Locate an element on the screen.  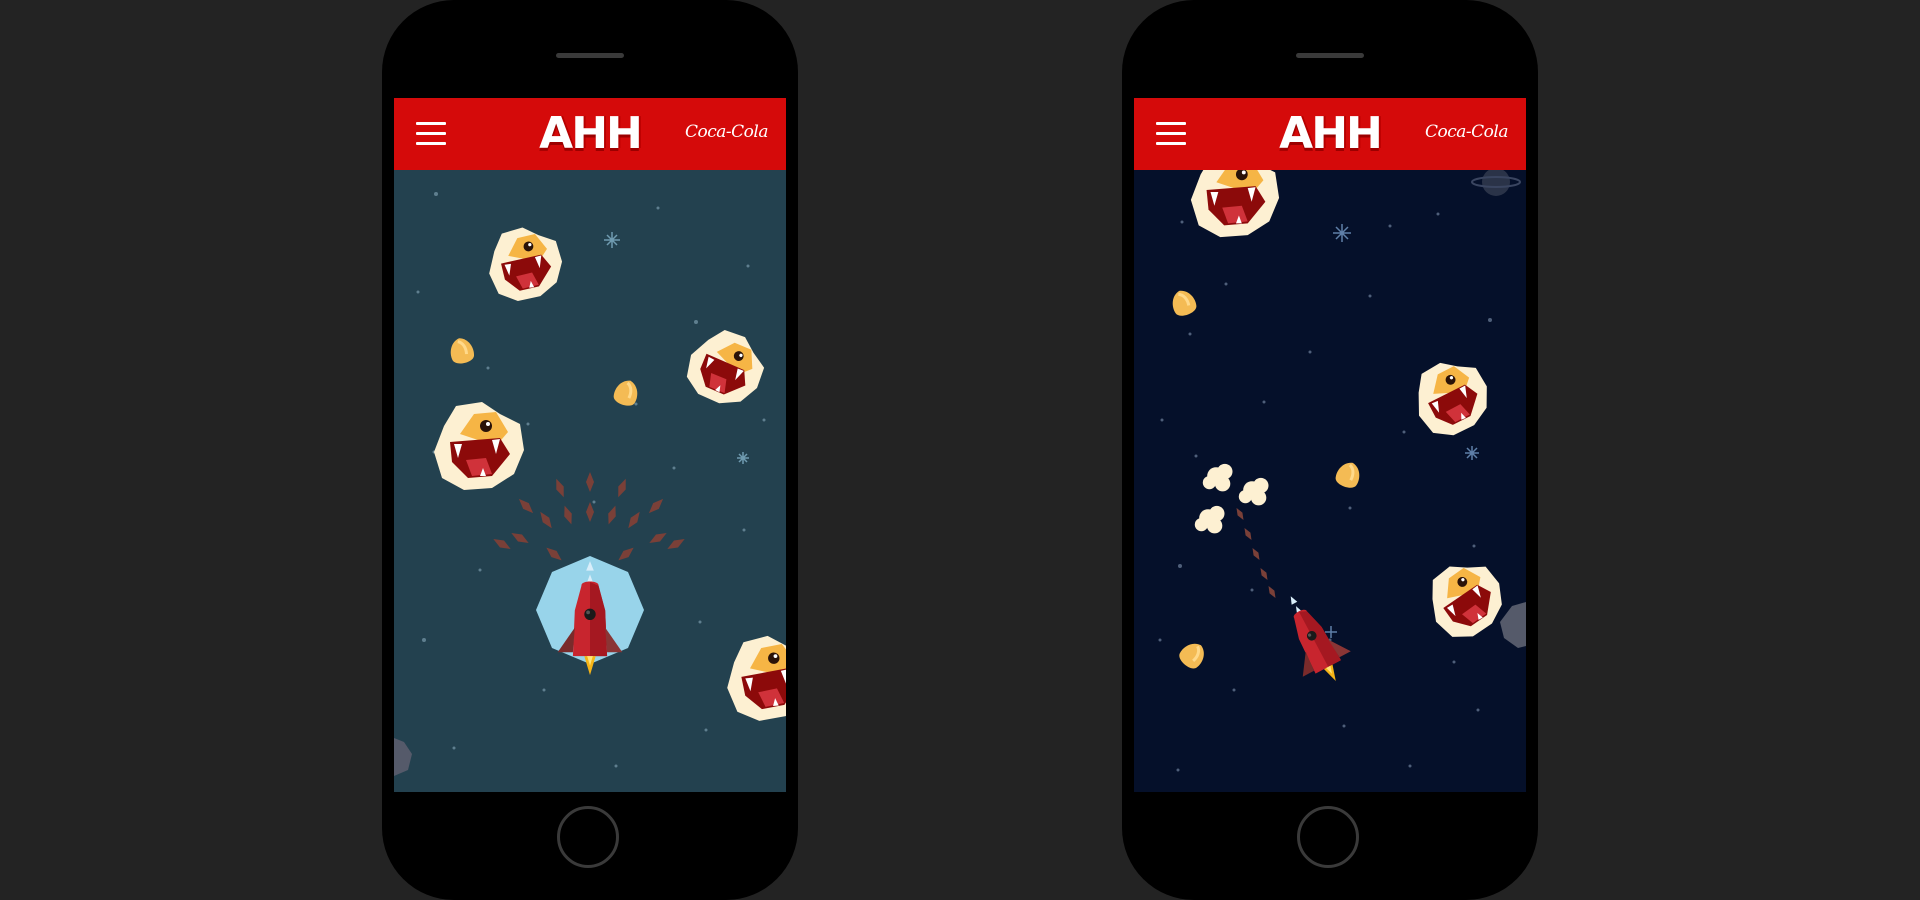
space-background is located at coordinates (1330, 481).